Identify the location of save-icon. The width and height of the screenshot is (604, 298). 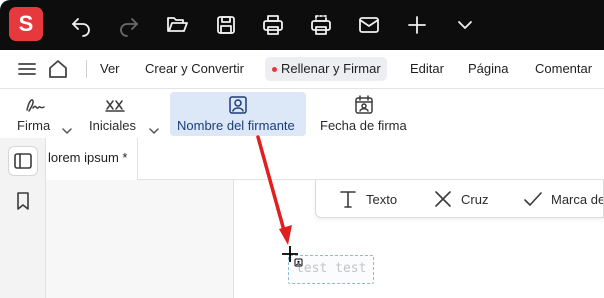
(226, 25).